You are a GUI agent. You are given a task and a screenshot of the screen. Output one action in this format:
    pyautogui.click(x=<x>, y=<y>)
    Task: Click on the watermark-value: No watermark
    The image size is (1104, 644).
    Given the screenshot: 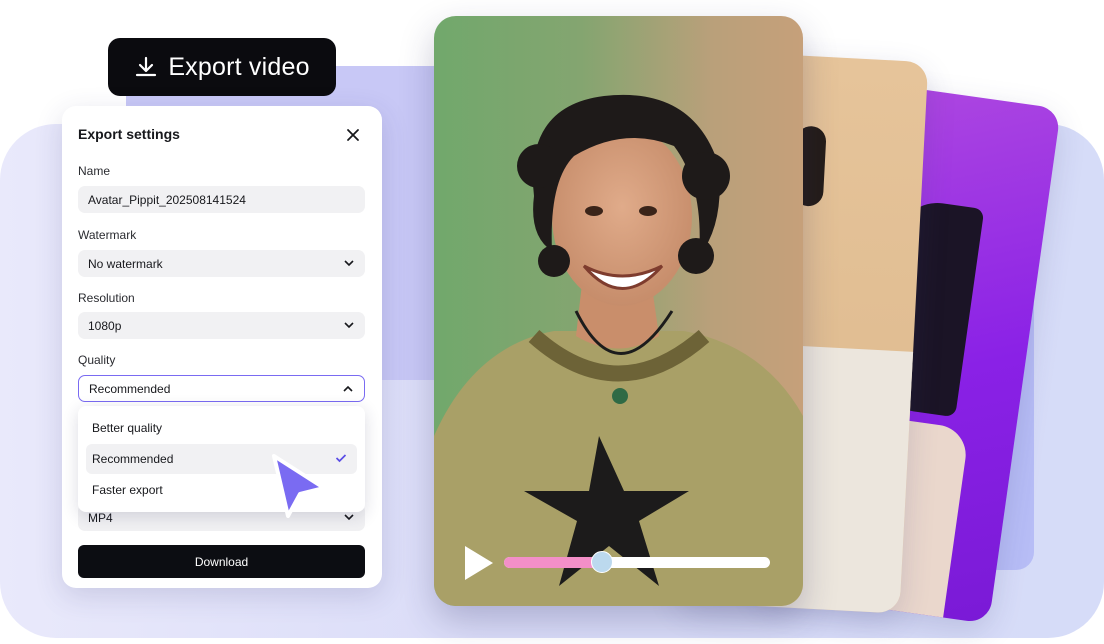 What is the action you would take?
    pyautogui.click(x=125, y=263)
    